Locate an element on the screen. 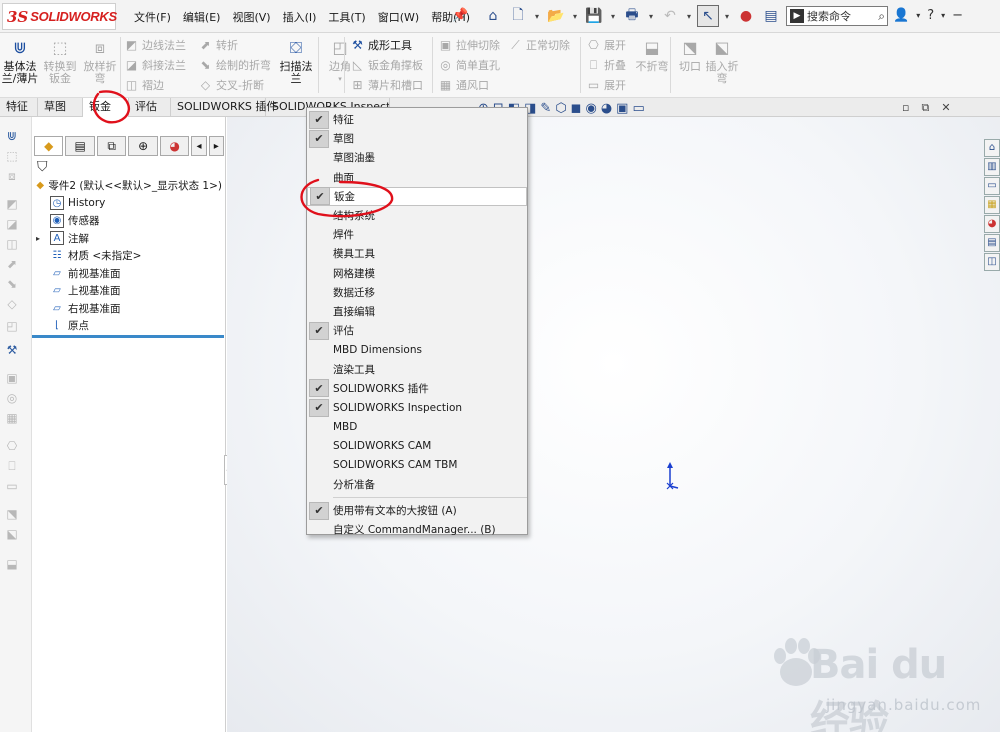  rebuild-traffic-light-icon: ● is located at coordinates (746, 16).